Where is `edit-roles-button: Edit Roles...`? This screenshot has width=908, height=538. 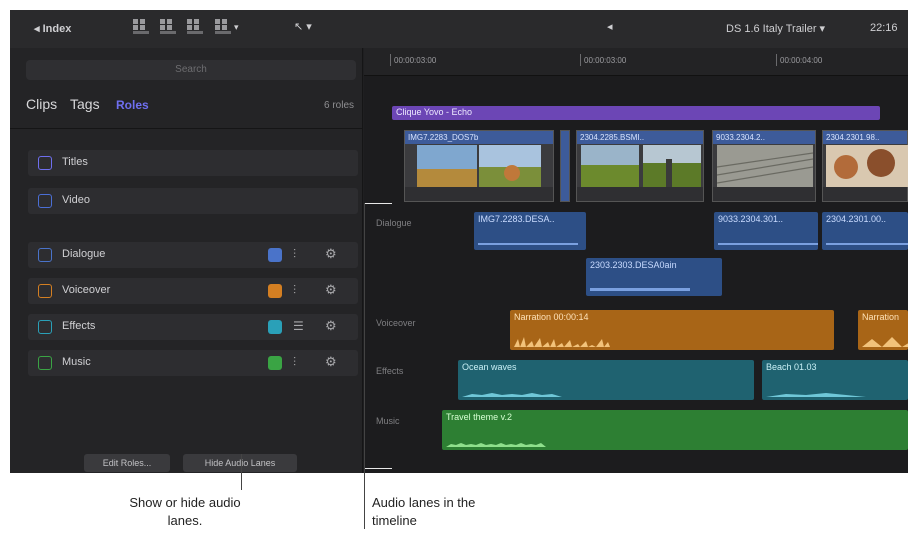
edit-roles-button: Edit Roles... is located at coordinates (127, 463).